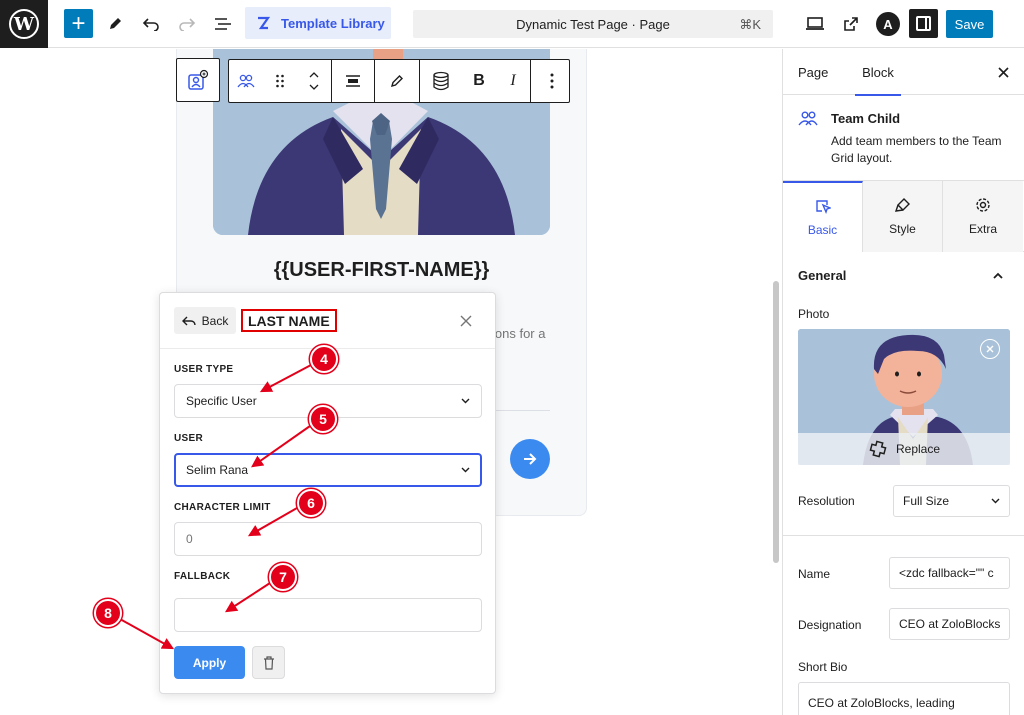 The height and width of the screenshot is (715, 1024). I want to click on document-overview-icon, so click(223, 24).